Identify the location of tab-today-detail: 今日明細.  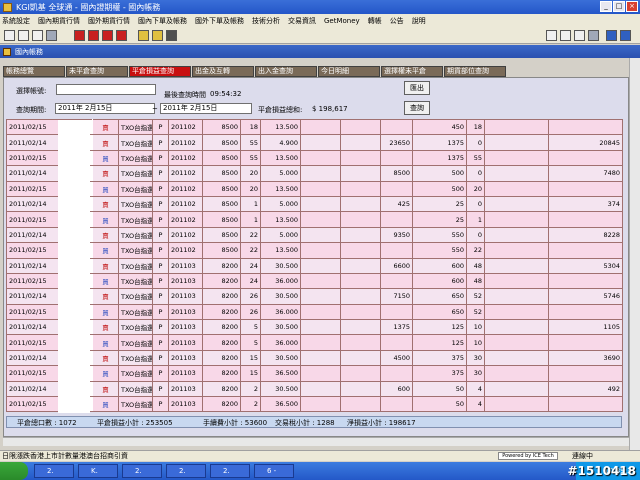
(349, 71).